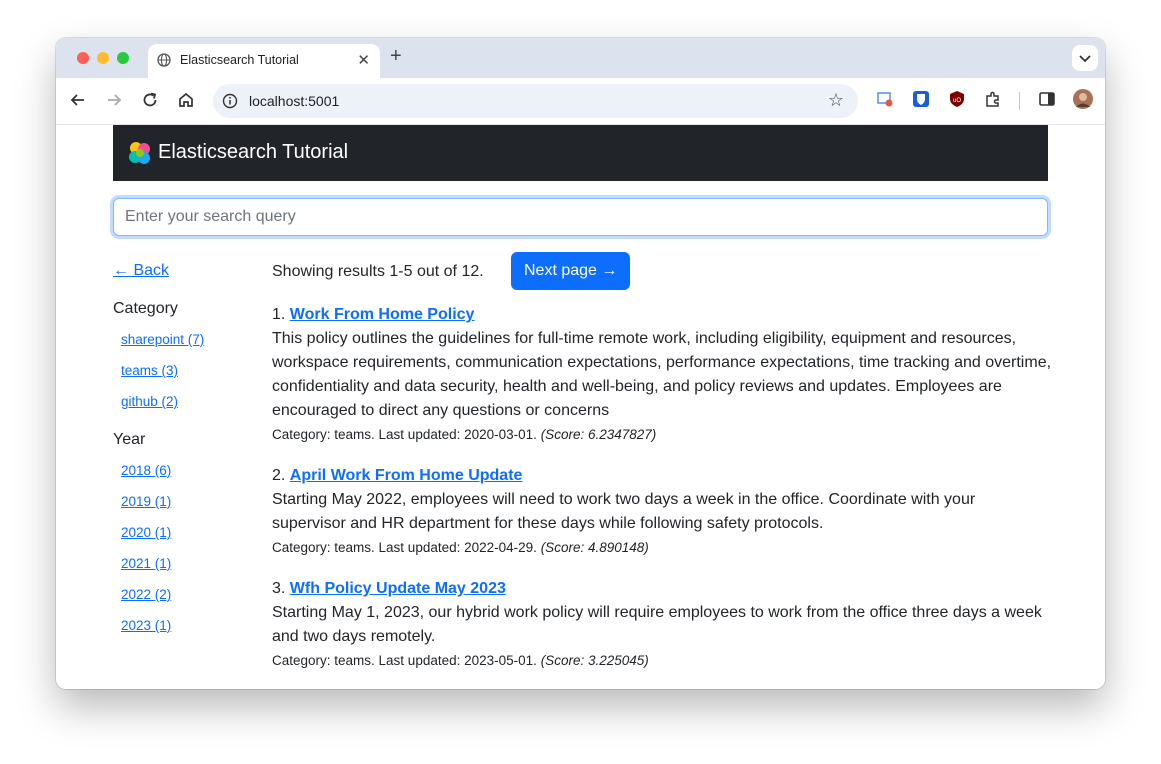  I want to click on result-score: (Score: 3.225045), so click(594, 660).